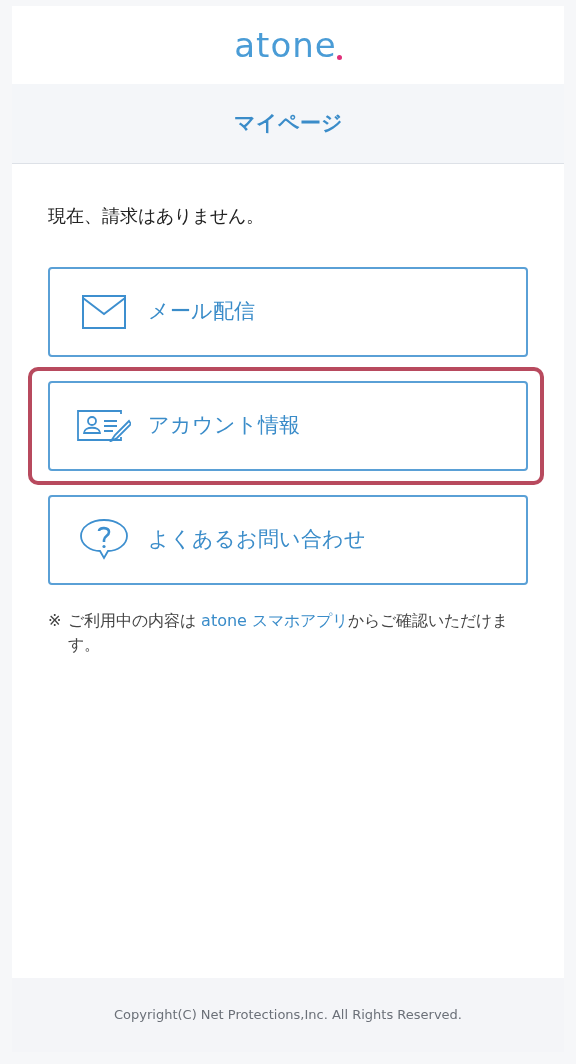  What do you see at coordinates (104, 312) in the screenshot?
I see `envelope-icon` at bounding box center [104, 312].